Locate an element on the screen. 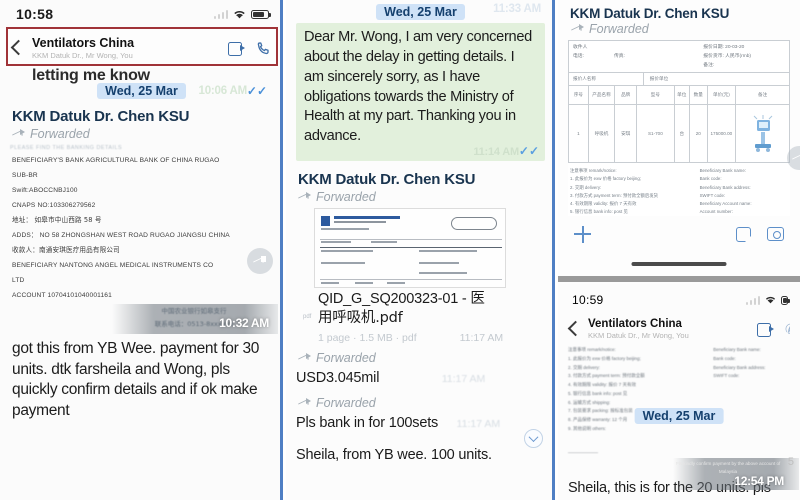  bank-detail-line: Swift:ABOCCNBJ100 is located at coordinates (45, 191).